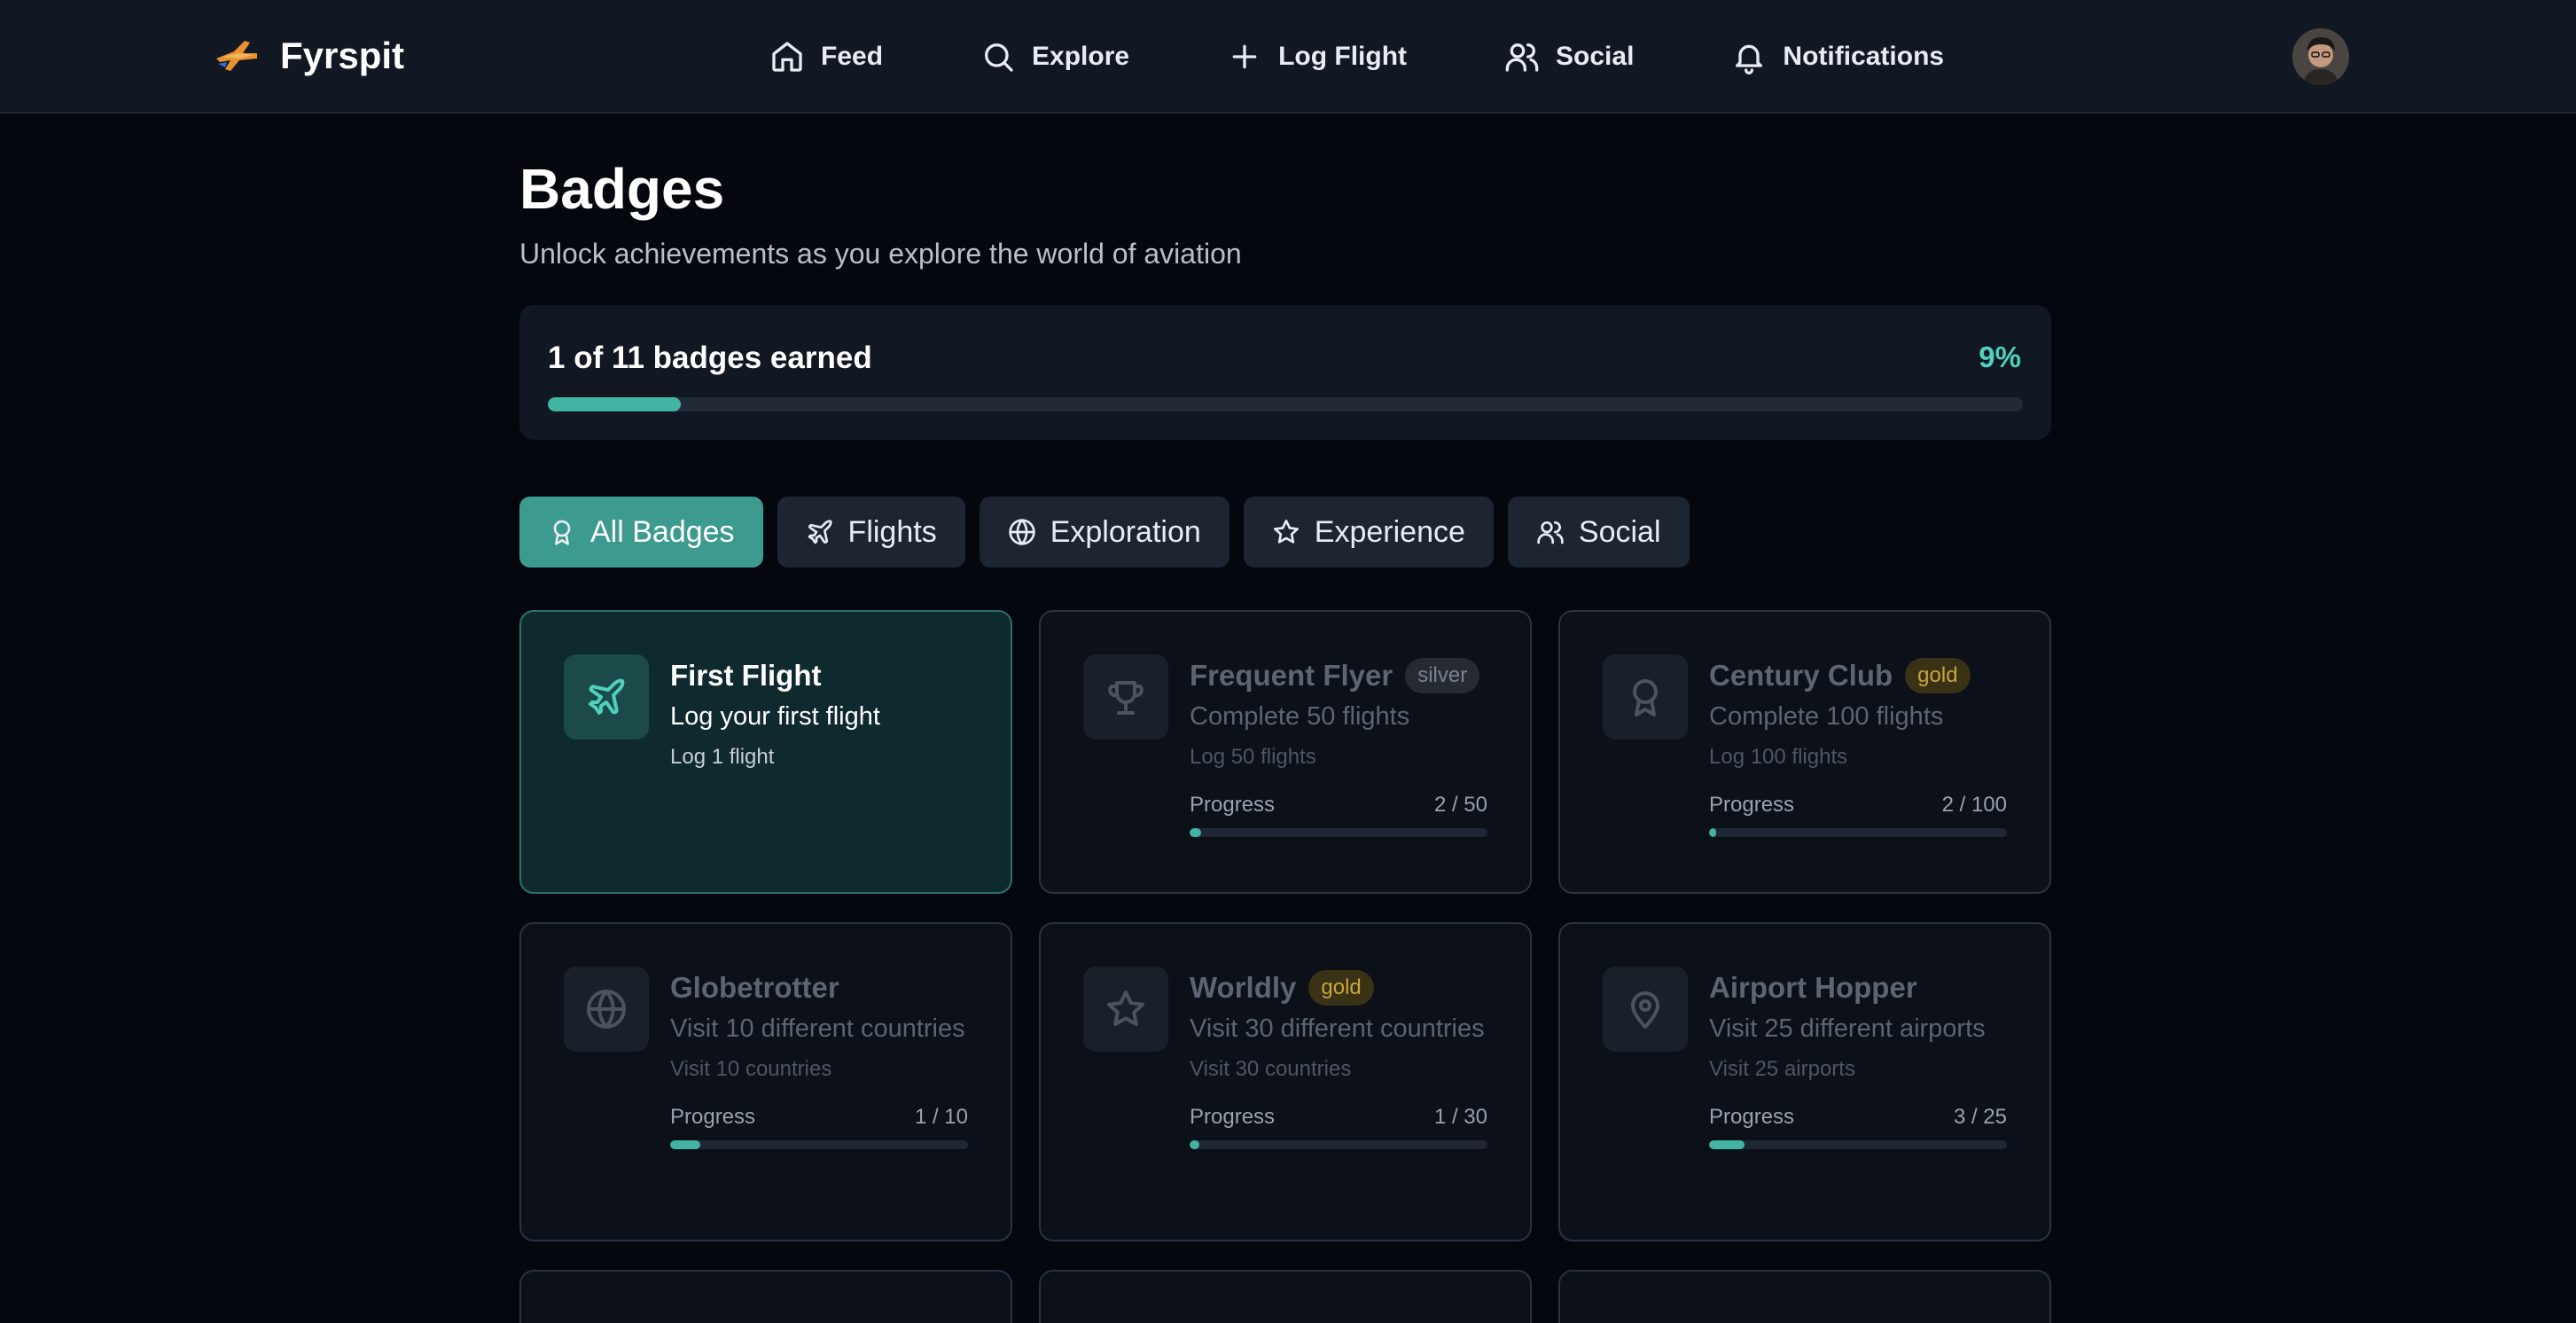 The height and width of the screenshot is (1323, 2576). Describe the element at coordinates (746, 675) in the screenshot. I see `badge-name: First Flight` at that location.